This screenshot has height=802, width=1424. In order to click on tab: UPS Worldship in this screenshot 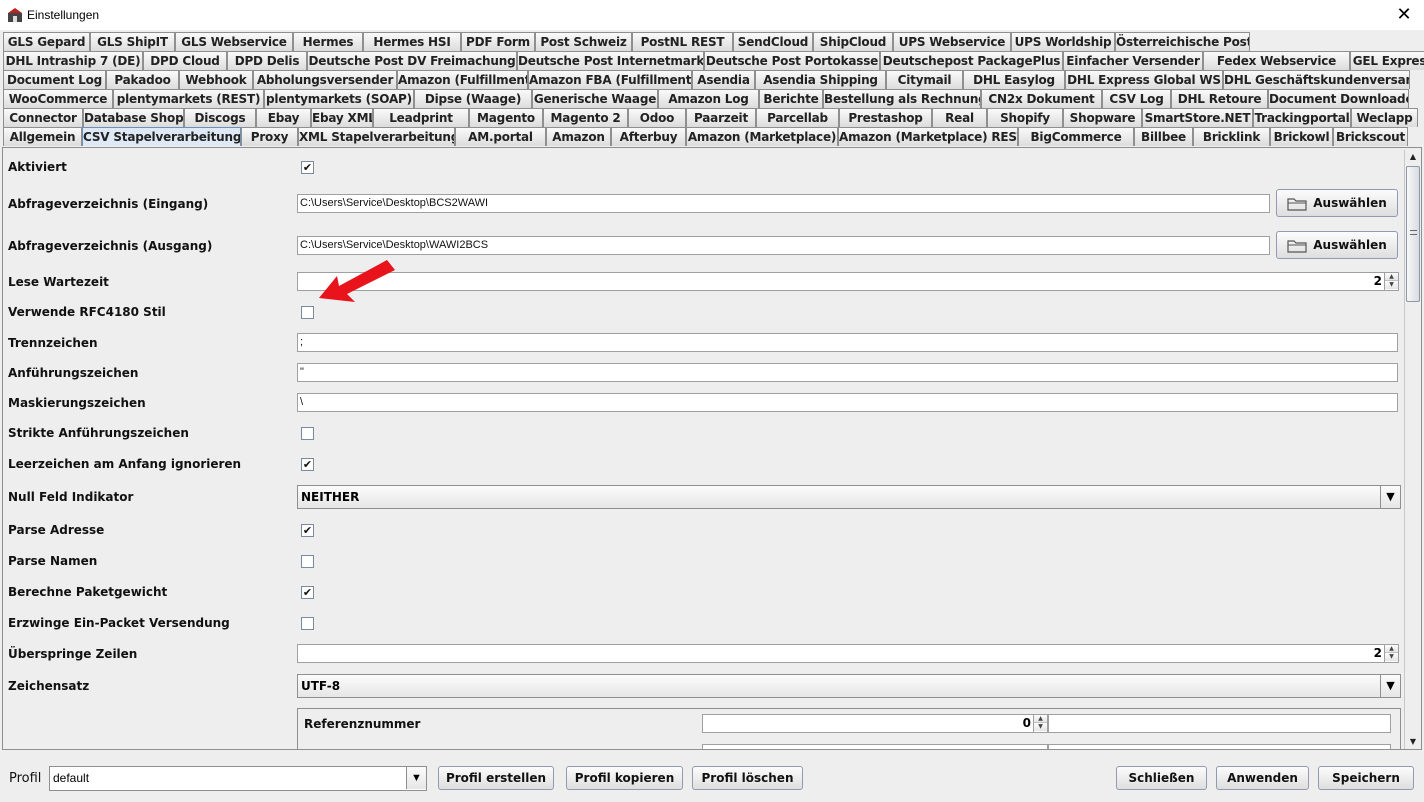, I will do `click(1063, 41)`.